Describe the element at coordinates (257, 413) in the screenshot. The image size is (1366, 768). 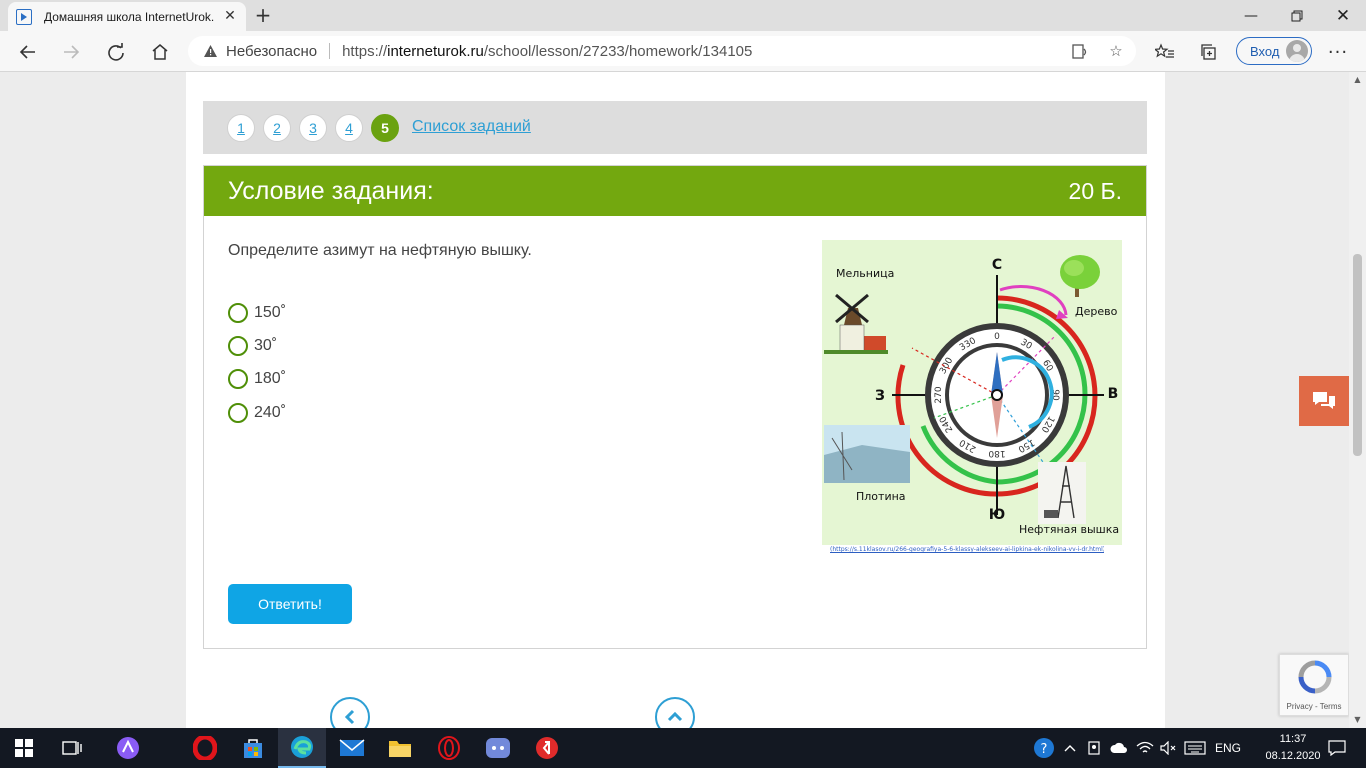
I see `answer-option-240: 240˚` at that location.